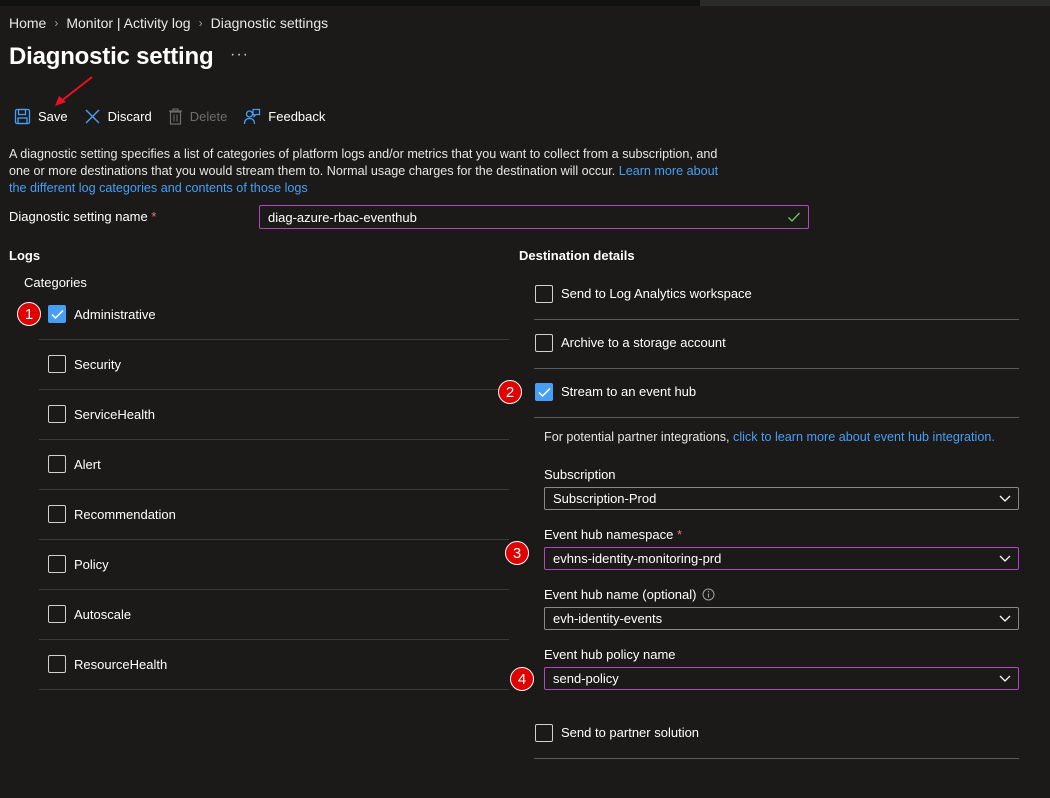  Describe the element at coordinates (274, 615) in the screenshot. I see `log-category-row: Autoscale` at that location.